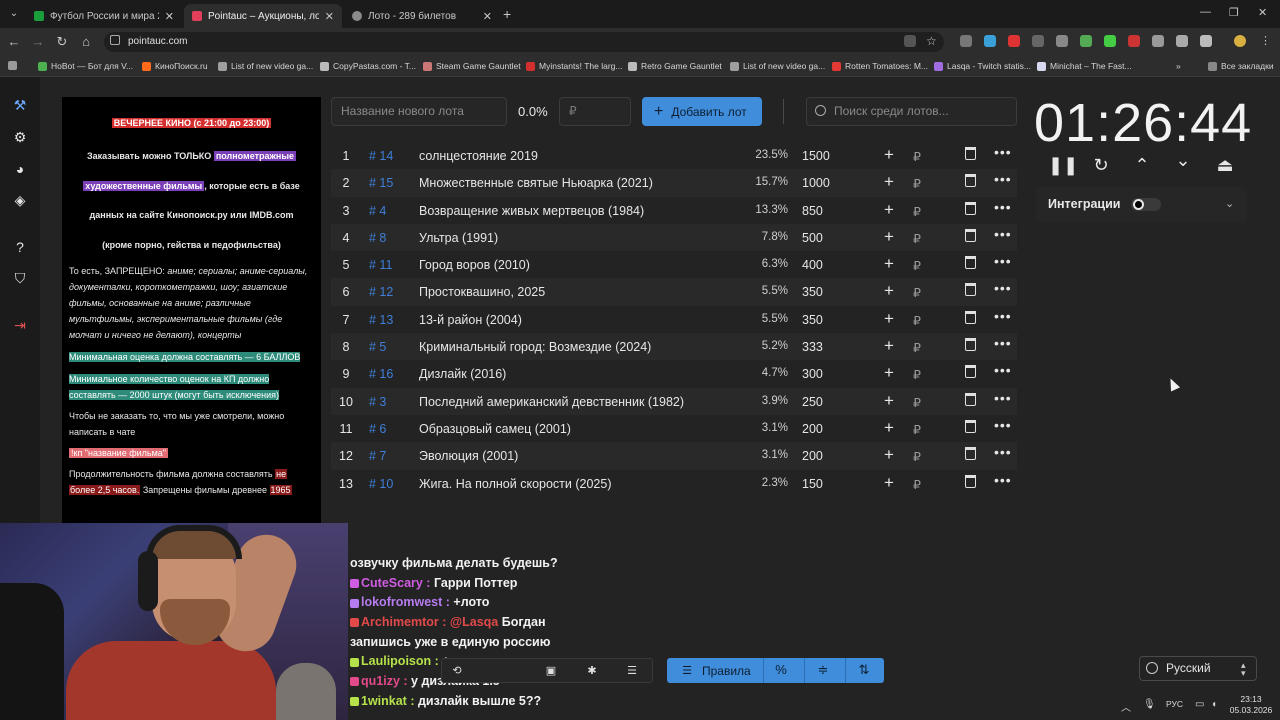 This screenshot has width=1280, height=720. Describe the element at coordinates (458, 238) in the screenshot. I see `lot-name: Ультра (1991)` at that location.